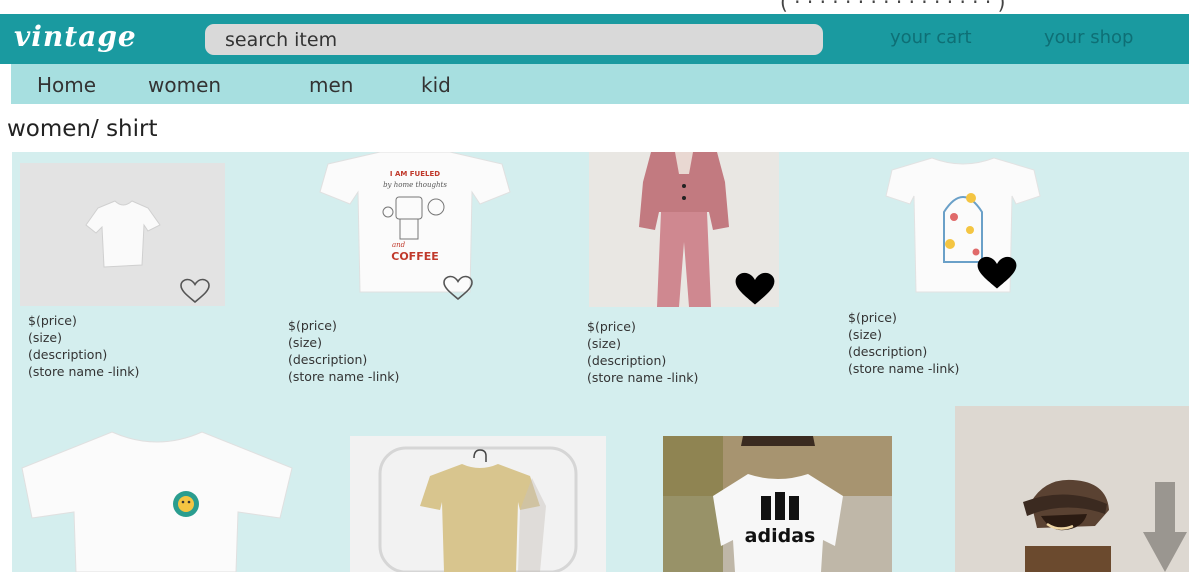 The image size is (1189, 572). I want to click on top-header: vintage your cart your shop, so click(594, 39).